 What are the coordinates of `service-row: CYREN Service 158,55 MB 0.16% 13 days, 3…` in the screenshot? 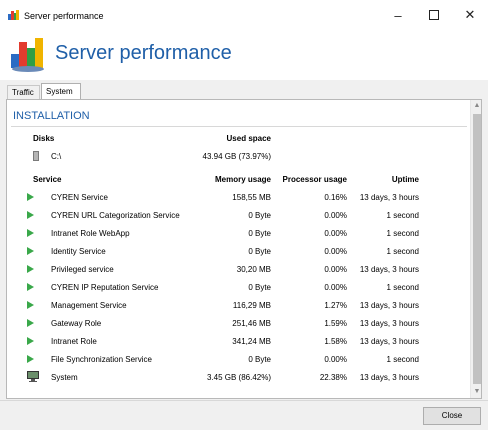 It's located at (237, 197).